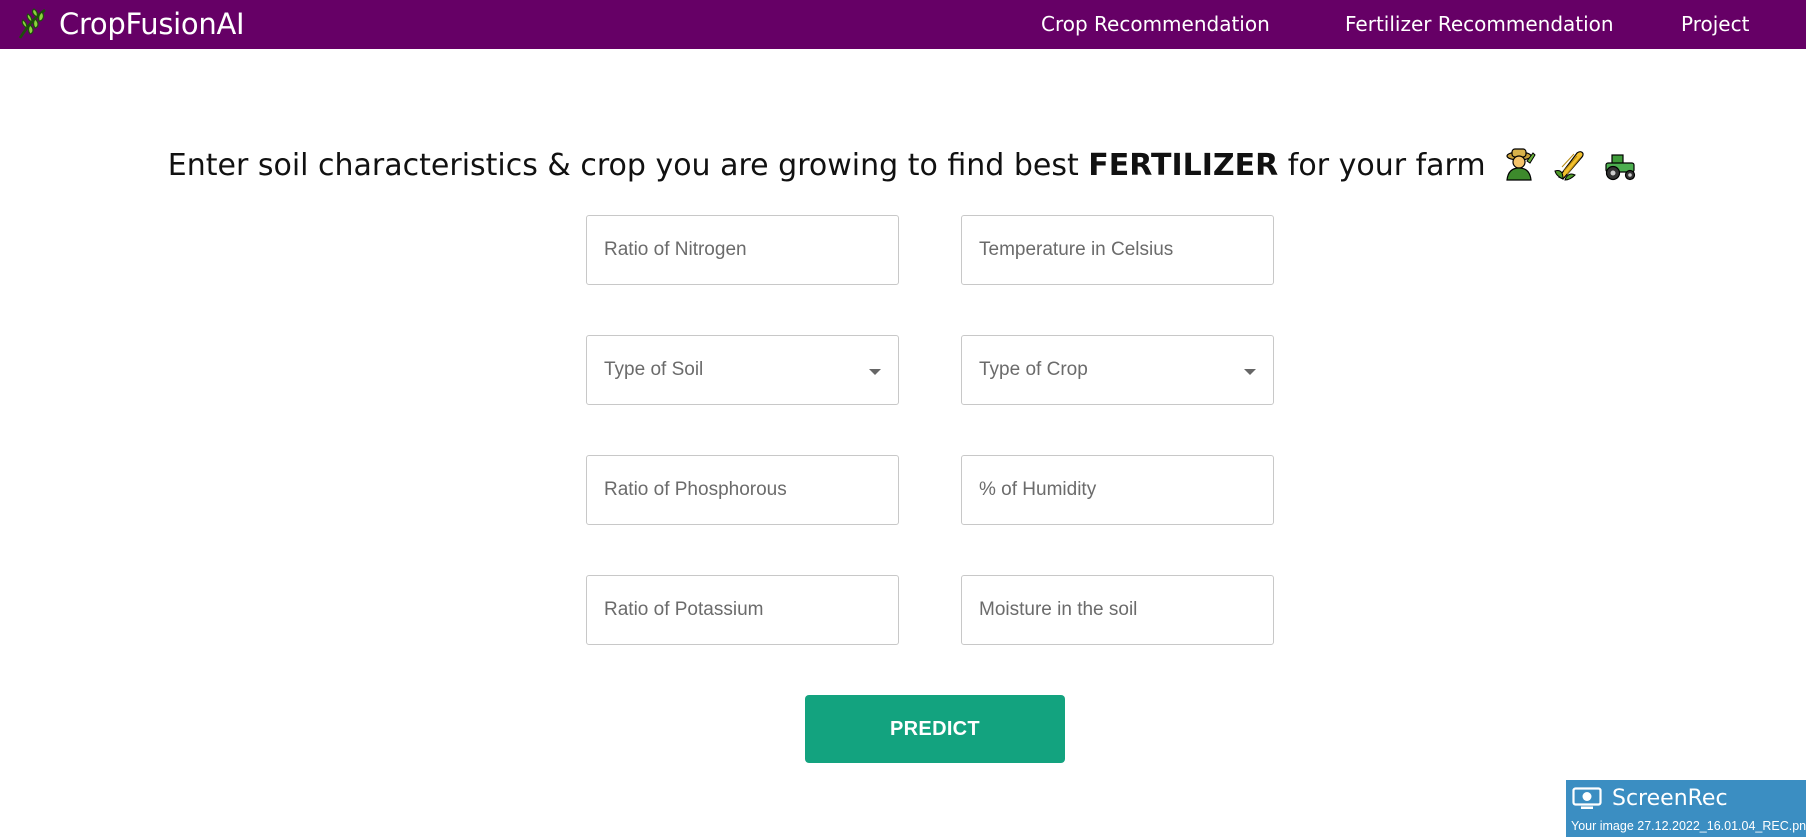  What do you see at coordinates (1479, 24) in the screenshot?
I see `nav-fertilizer-recommendation: Fertilizer Recommendation` at bounding box center [1479, 24].